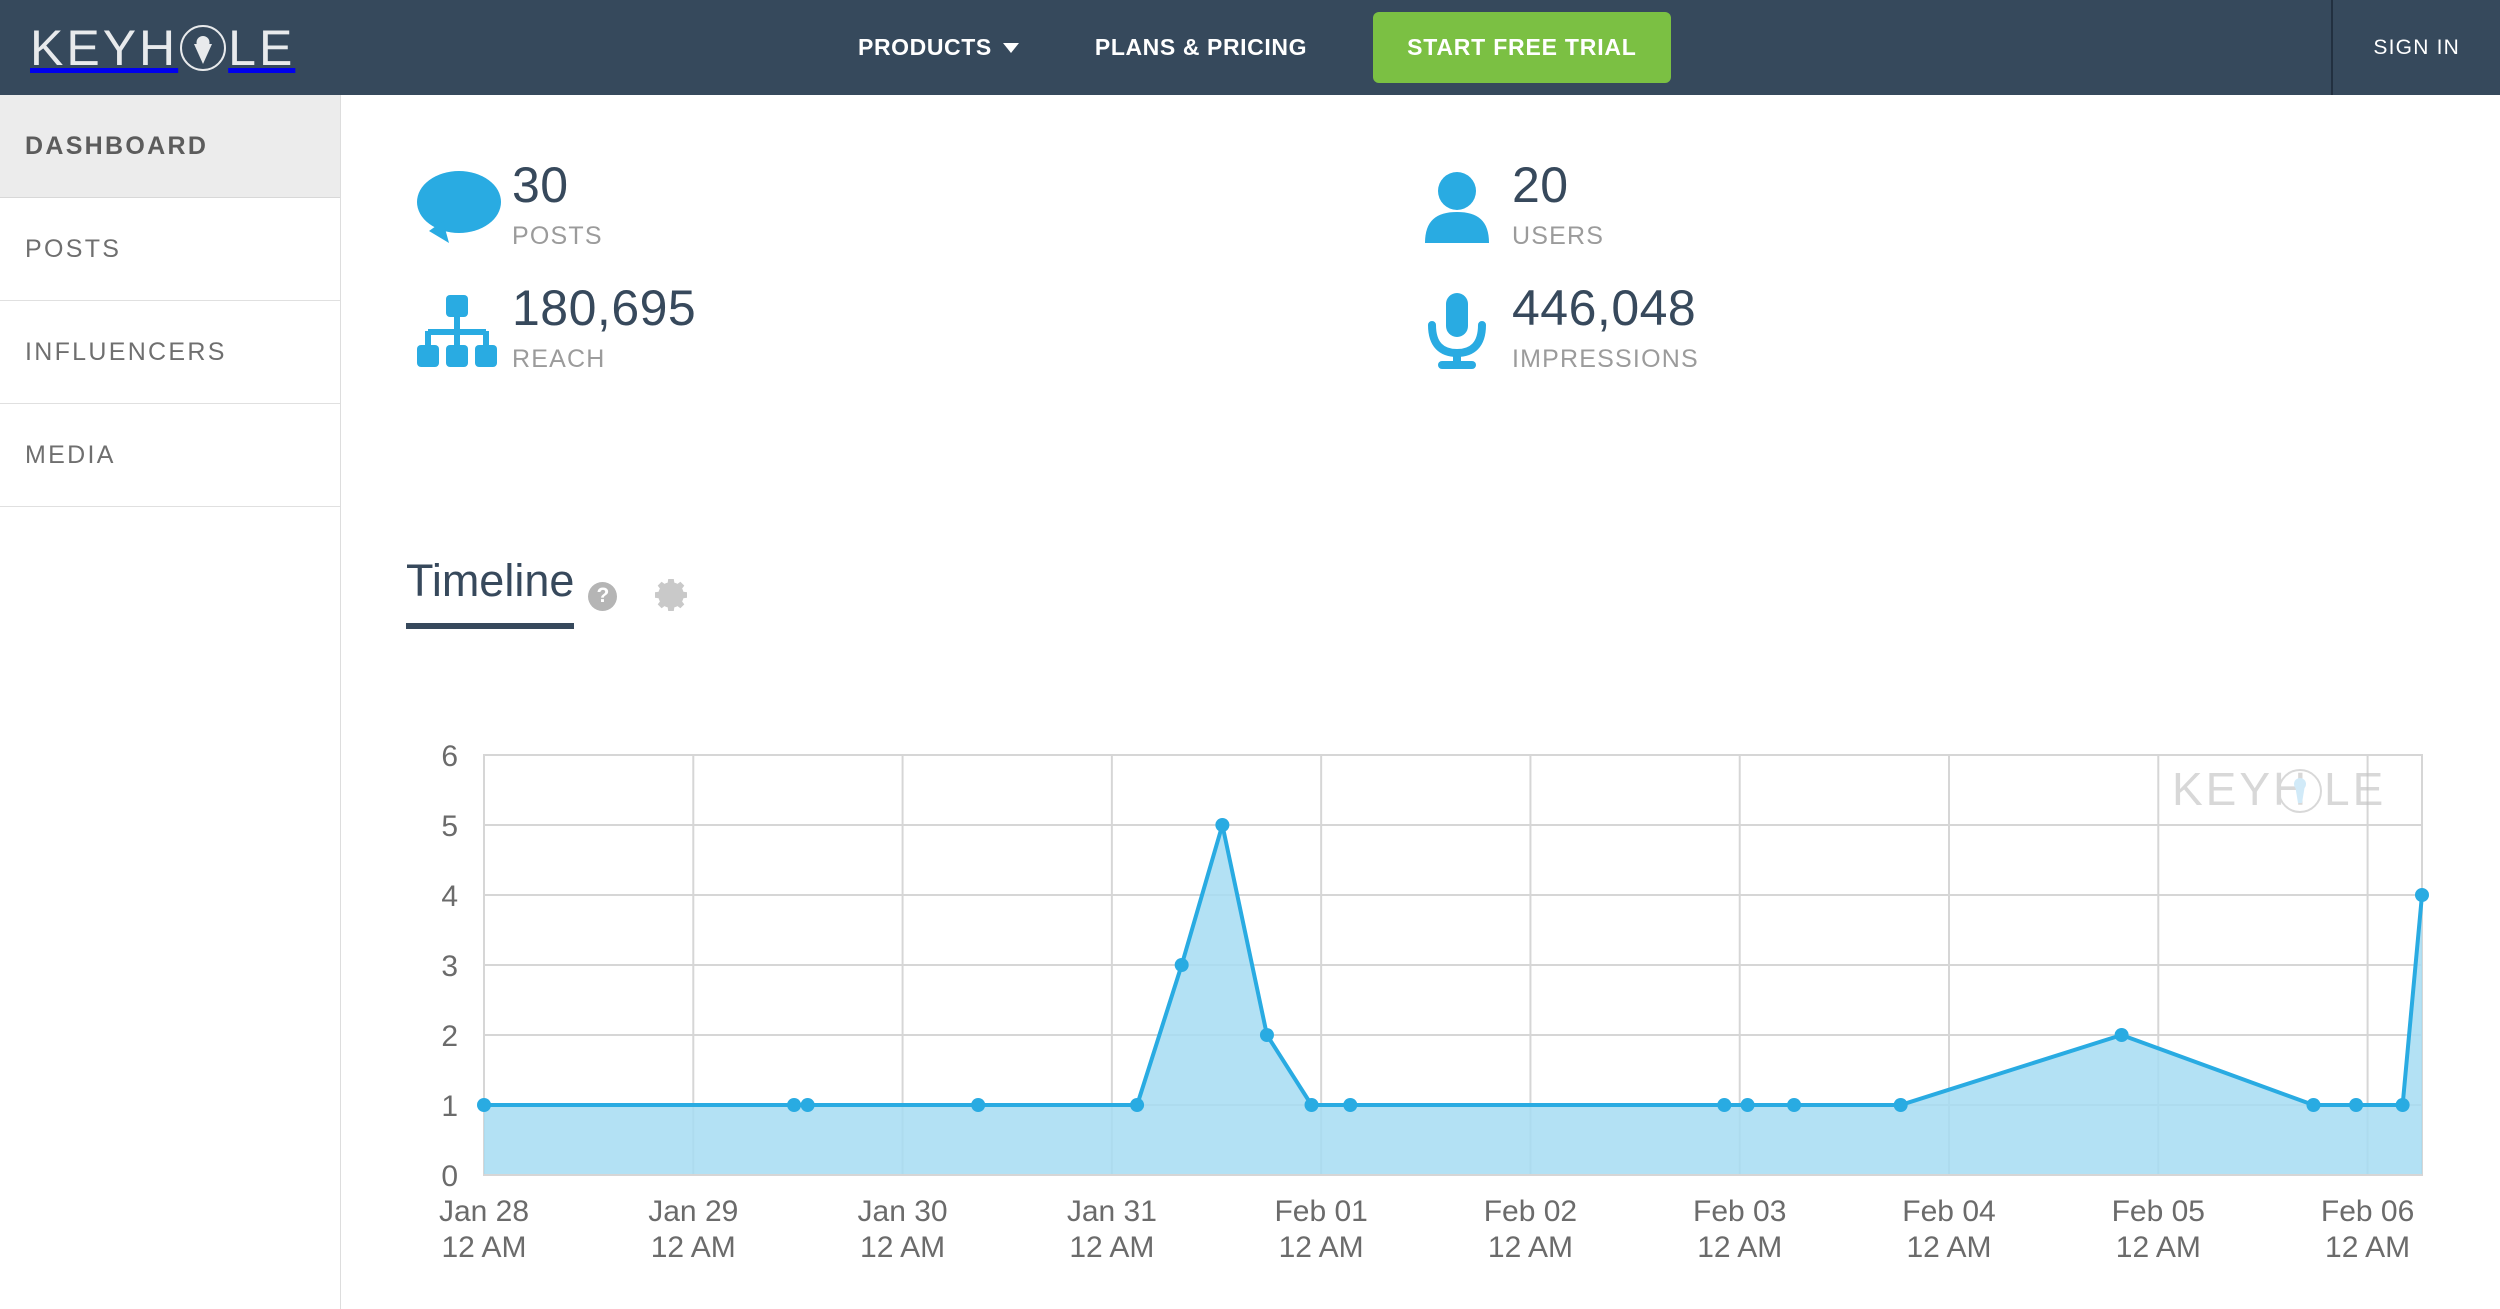 The image size is (2500, 1309). I want to click on stat-reach-label: REACH, so click(559, 358).